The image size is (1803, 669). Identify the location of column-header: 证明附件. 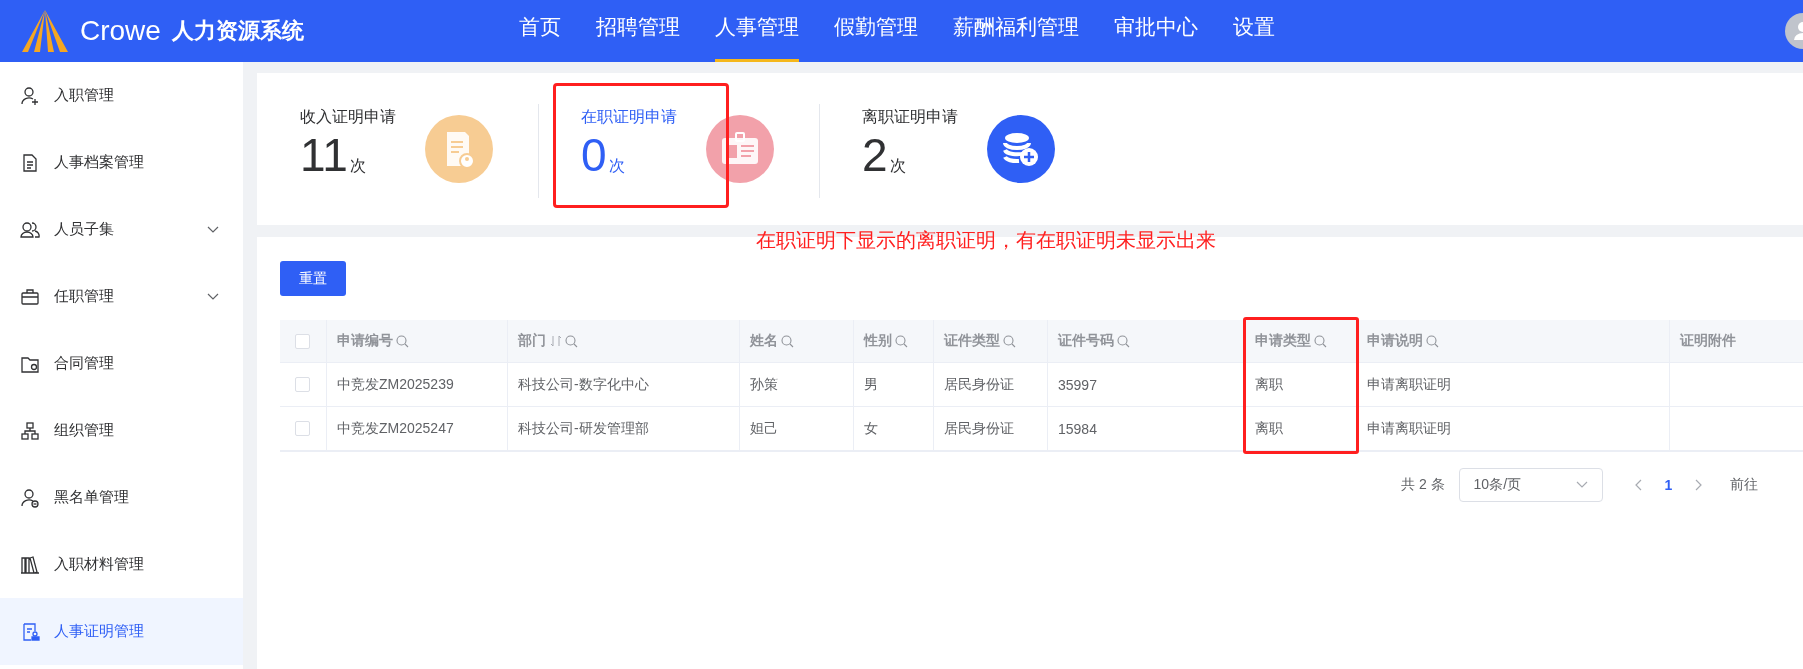
(1736, 341).